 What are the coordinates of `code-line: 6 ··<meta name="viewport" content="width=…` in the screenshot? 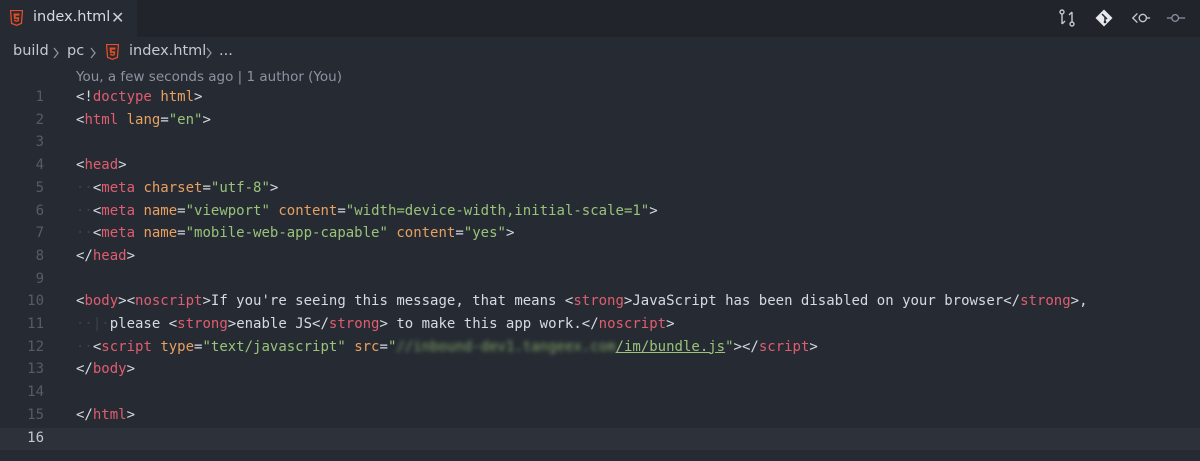 It's located at (600, 212).